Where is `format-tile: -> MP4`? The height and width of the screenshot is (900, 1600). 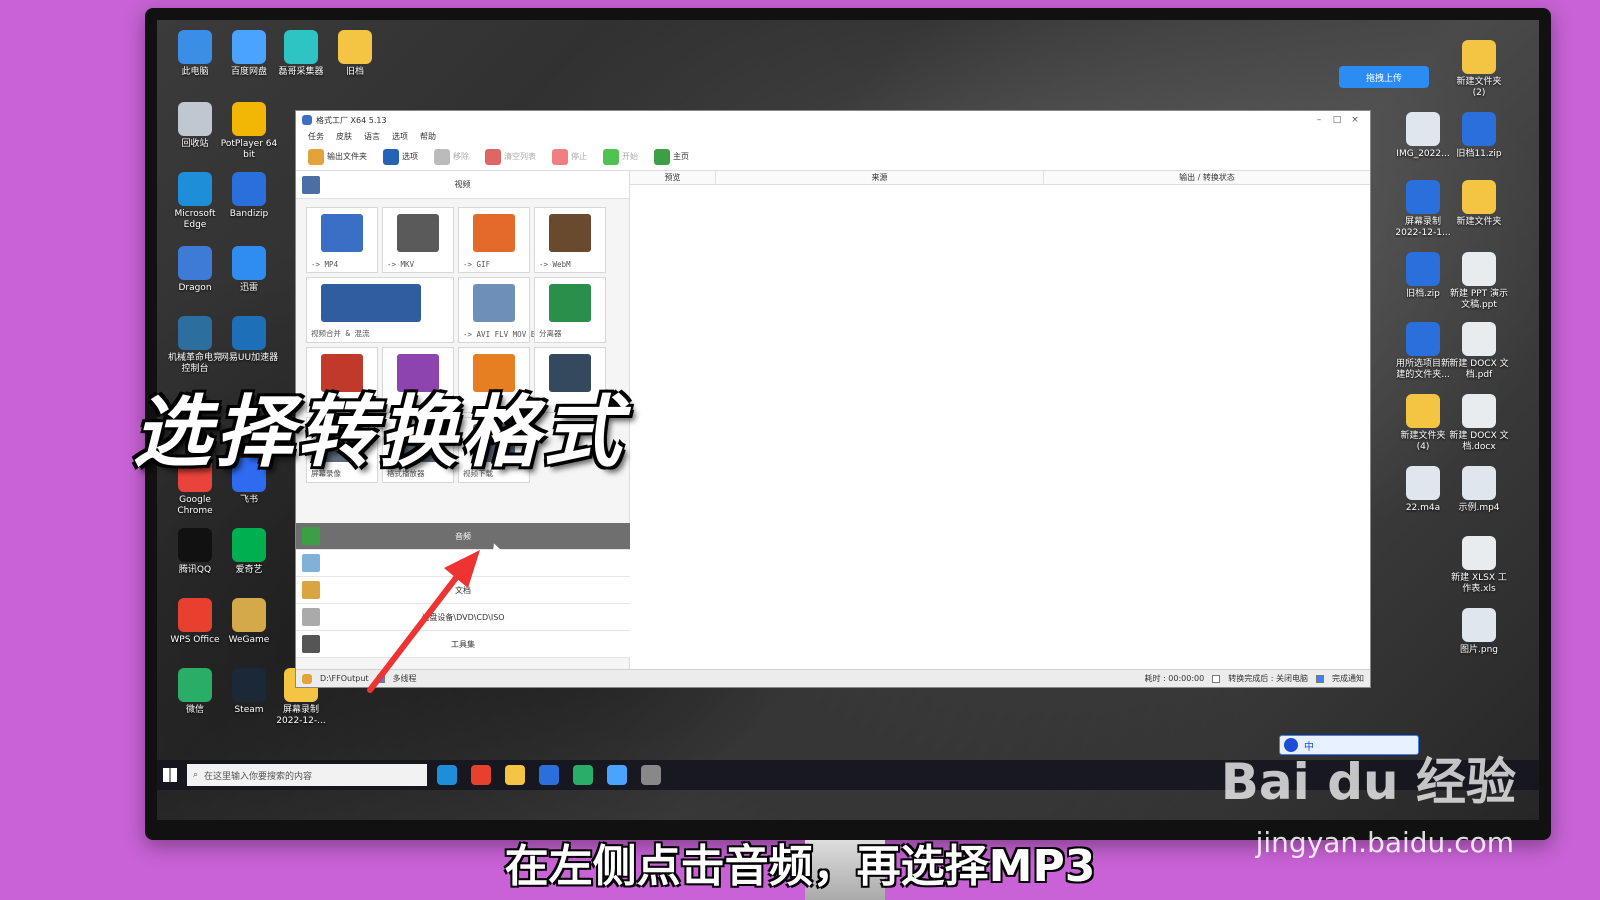 format-tile: -> MP4 is located at coordinates (342, 240).